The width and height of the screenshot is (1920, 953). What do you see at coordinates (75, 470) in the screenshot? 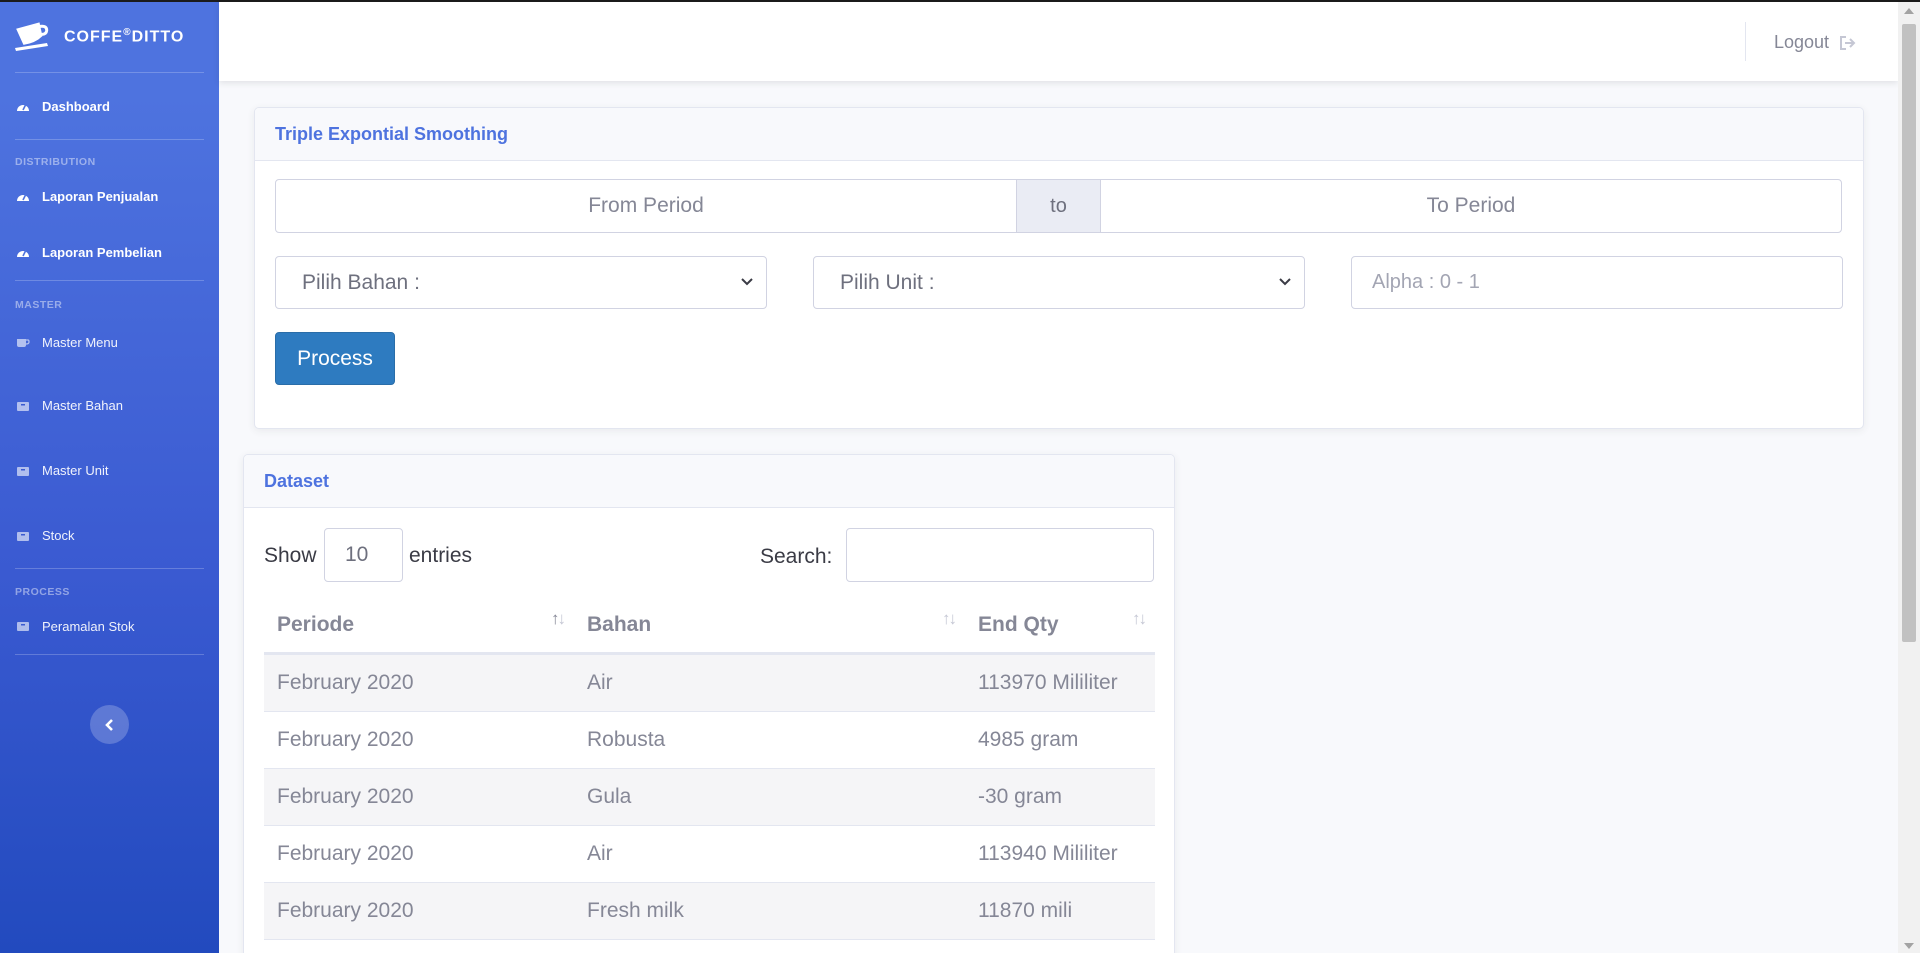
I see `sidebar-item-label: Master Unit` at bounding box center [75, 470].